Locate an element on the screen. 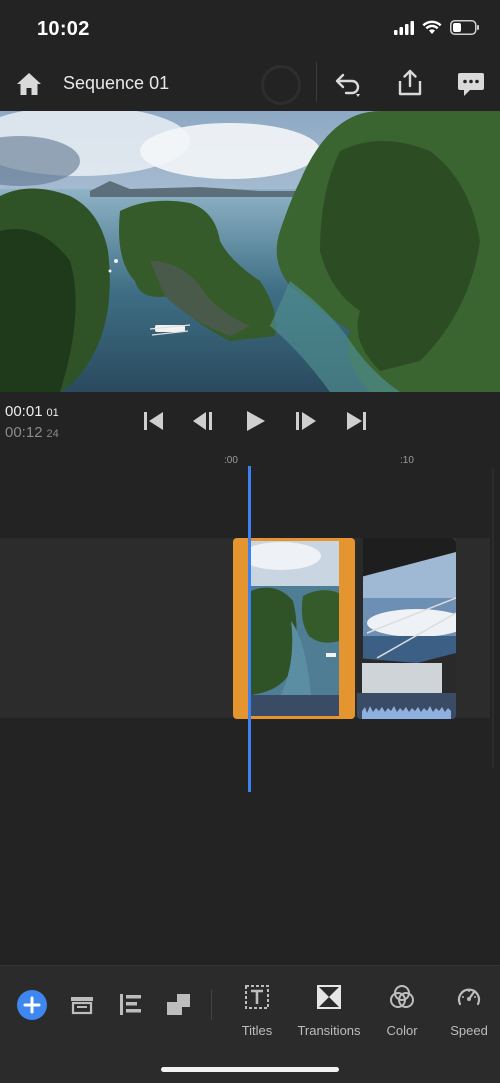 Image resolution: width=500 pixels, height=1083 pixels. current-time: 00:01 is located at coordinates (24, 411).